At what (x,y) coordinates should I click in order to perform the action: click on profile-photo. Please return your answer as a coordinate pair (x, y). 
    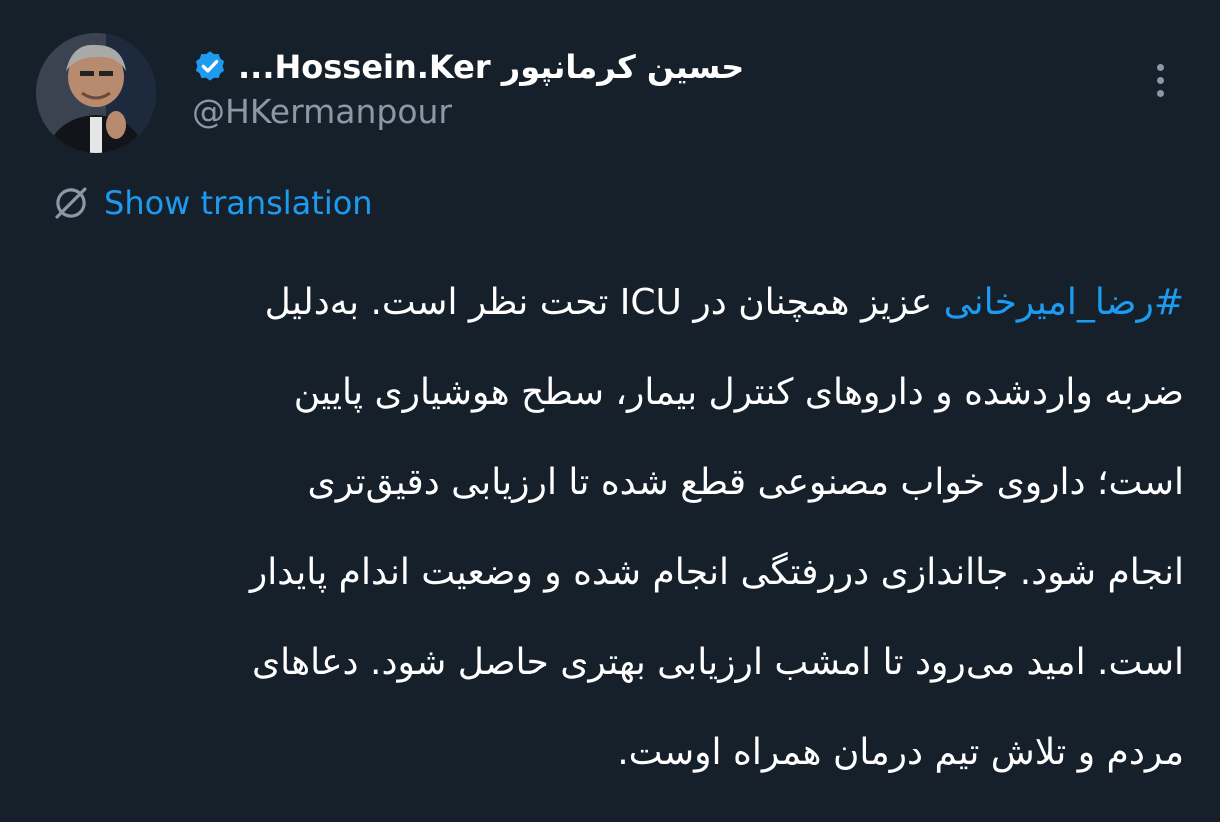
    Looking at the image, I should click on (96, 93).